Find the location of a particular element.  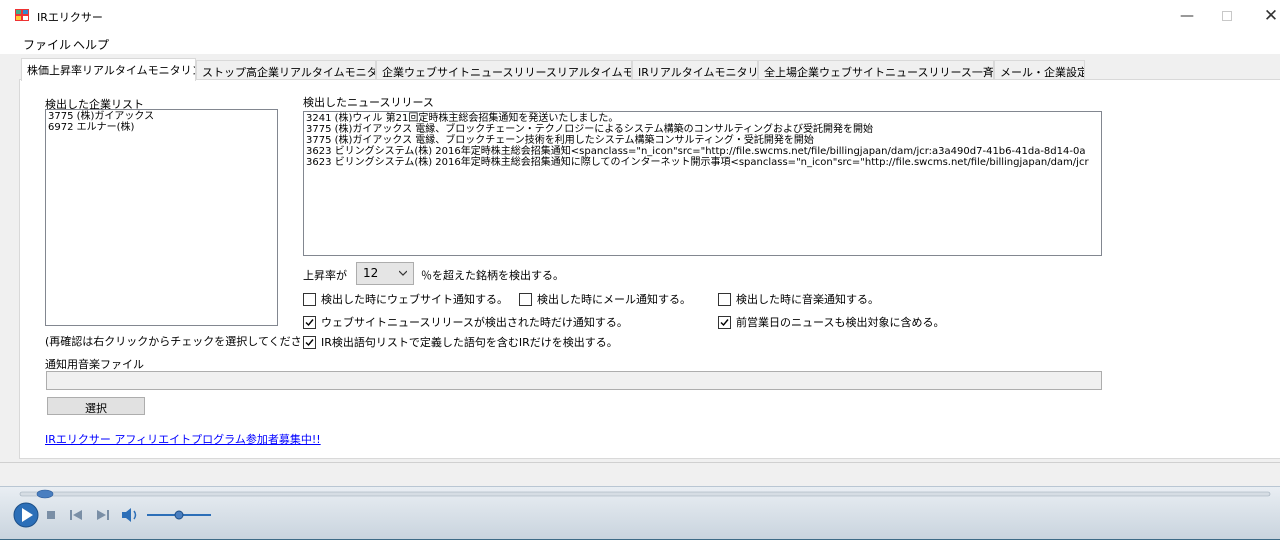

sound-file-field is located at coordinates (574, 380).